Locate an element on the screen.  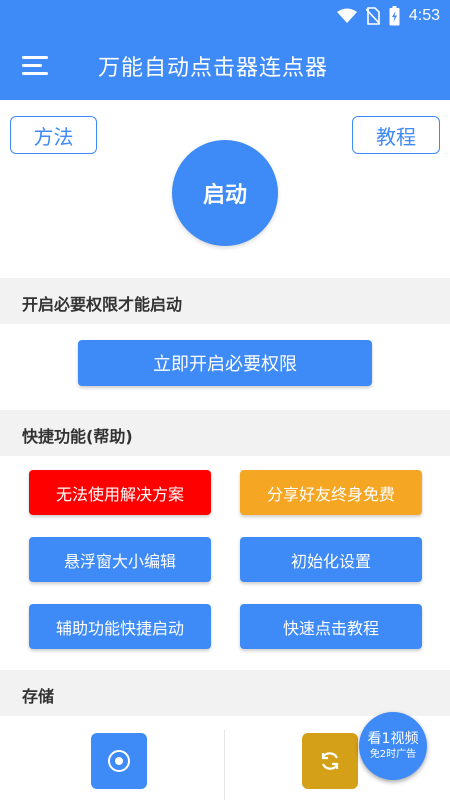
permissions-area: 立即开启必要权限 is located at coordinates (225, 367).